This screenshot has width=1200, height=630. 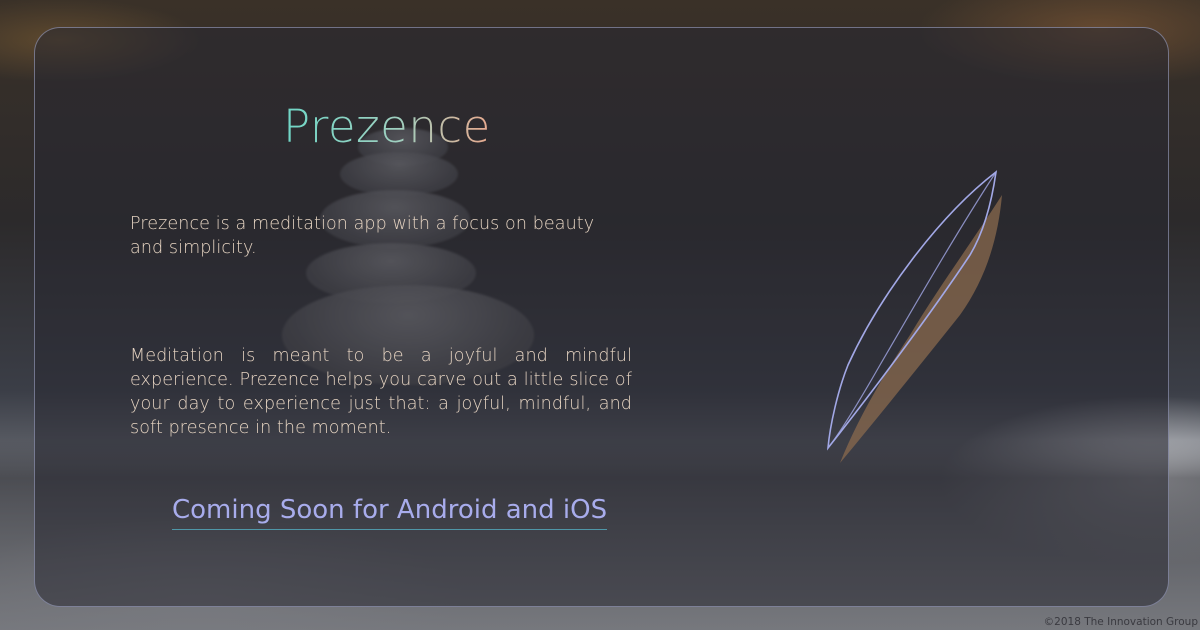 I want to click on leaf-logo-icon, so click(x=920, y=317).